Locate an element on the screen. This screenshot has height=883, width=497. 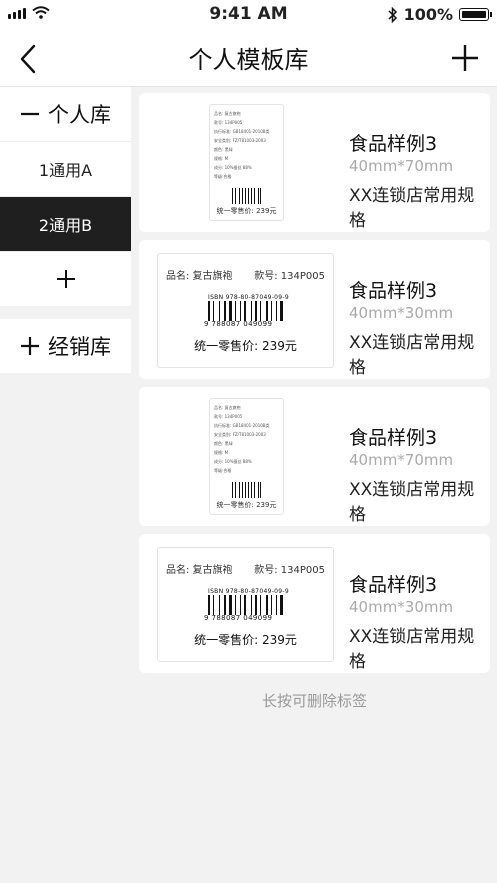
dealer-library-label: 经销库 is located at coordinates (79, 347).